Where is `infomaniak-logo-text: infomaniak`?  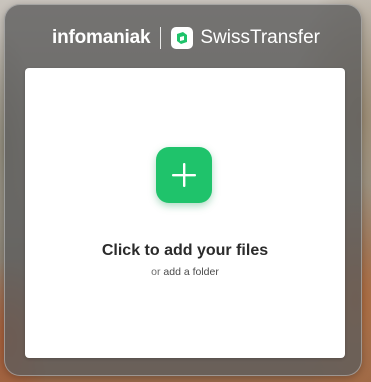 infomaniak-logo-text: infomaniak is located at coordinates (101, 37).